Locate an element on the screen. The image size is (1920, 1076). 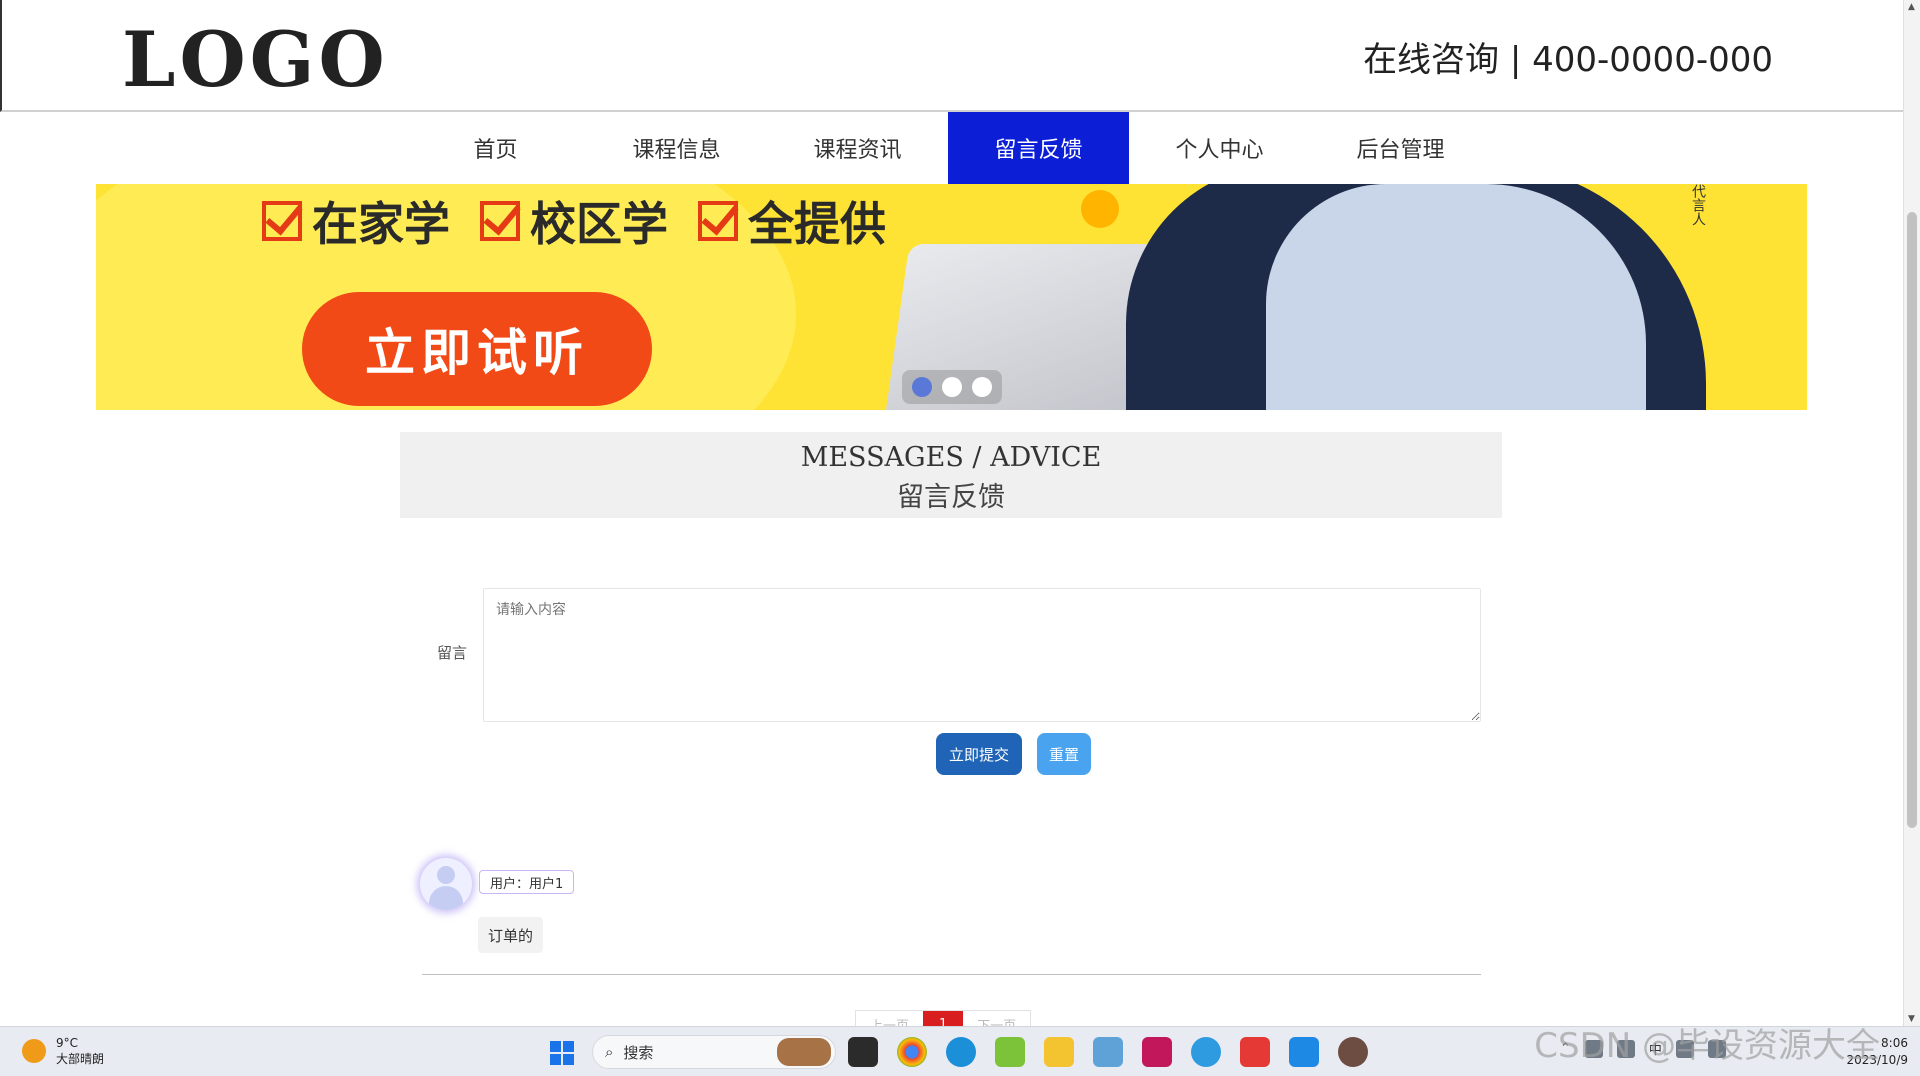
banner-feature: 校区学 is located at coordinates (574, 221).